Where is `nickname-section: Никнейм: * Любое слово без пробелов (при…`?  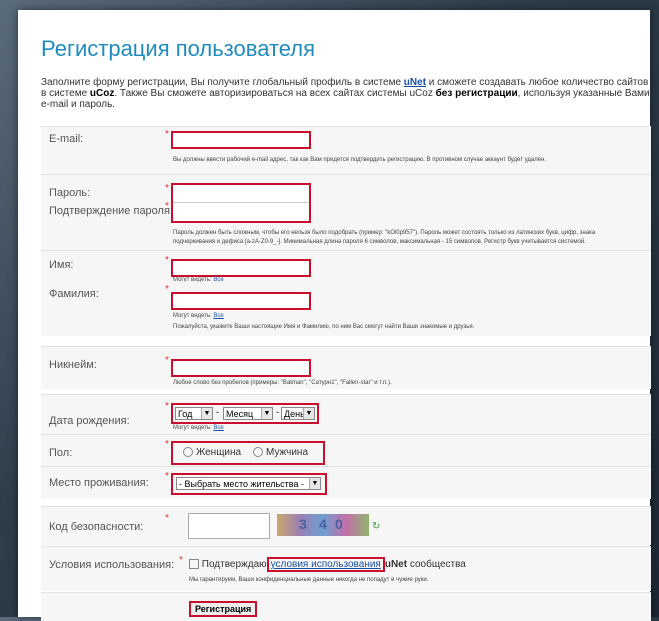 nickname-section: Никнейм: * Любое слово без пробелов (при… is located at coordinates (346, 367).